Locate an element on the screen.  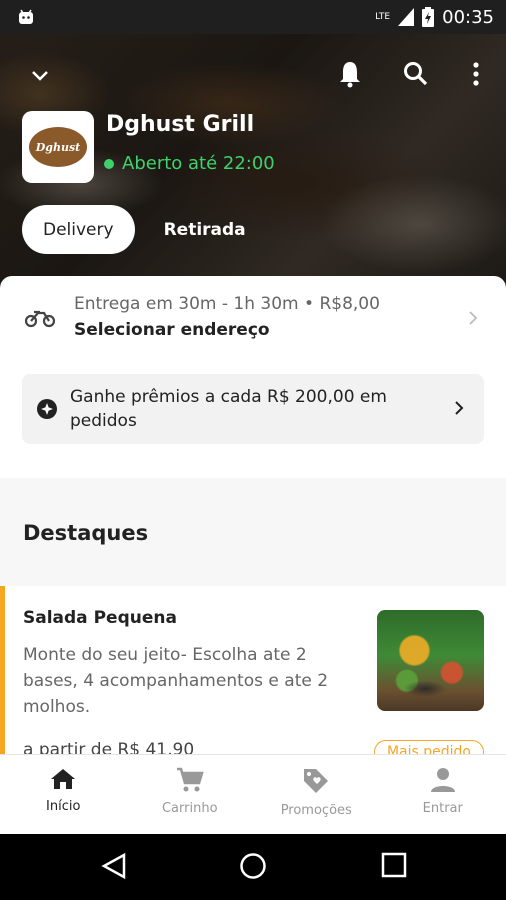
select-address-label: Selecionar endereço is located at coordinates (172, 330).